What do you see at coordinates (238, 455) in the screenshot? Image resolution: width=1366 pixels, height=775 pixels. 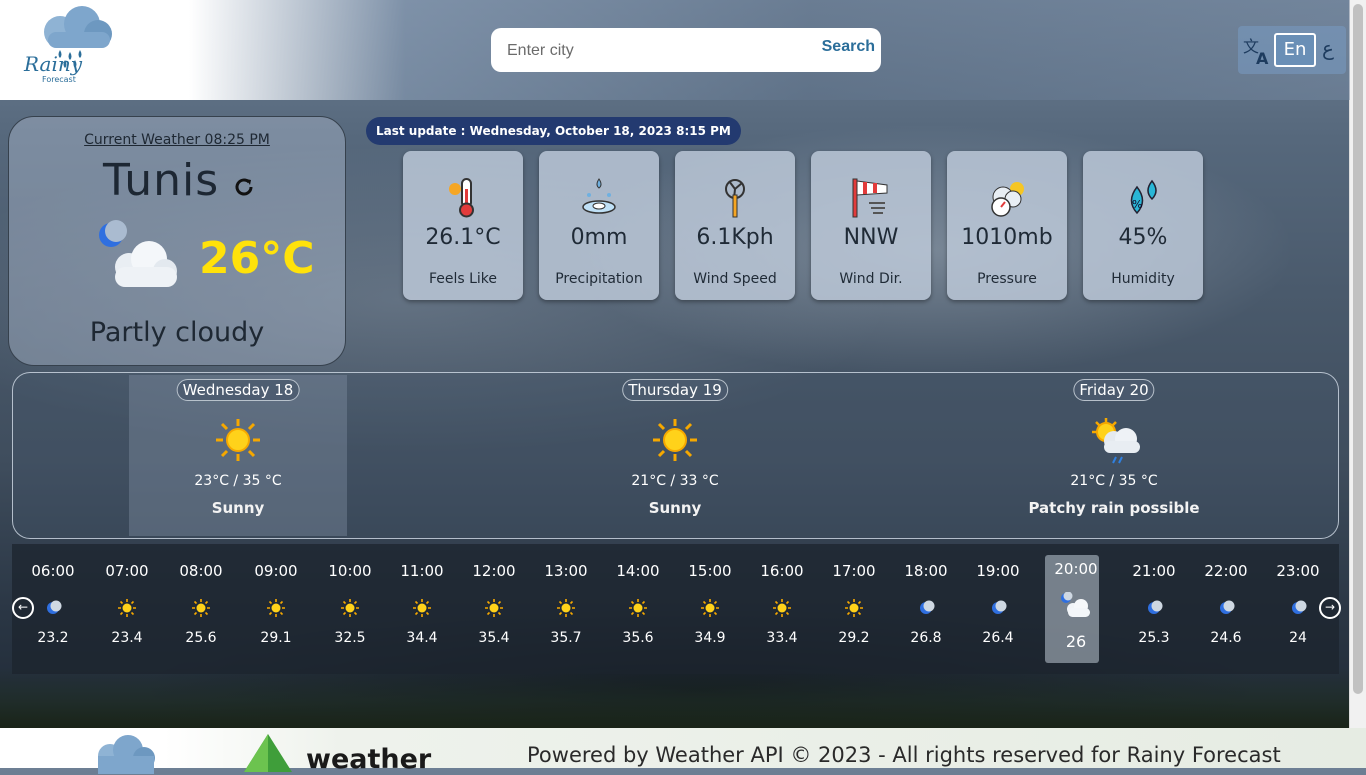 I see `forecast-day: Wednesday 18 23°C / 35 °C Sunny` at bounding box center [238, 455].